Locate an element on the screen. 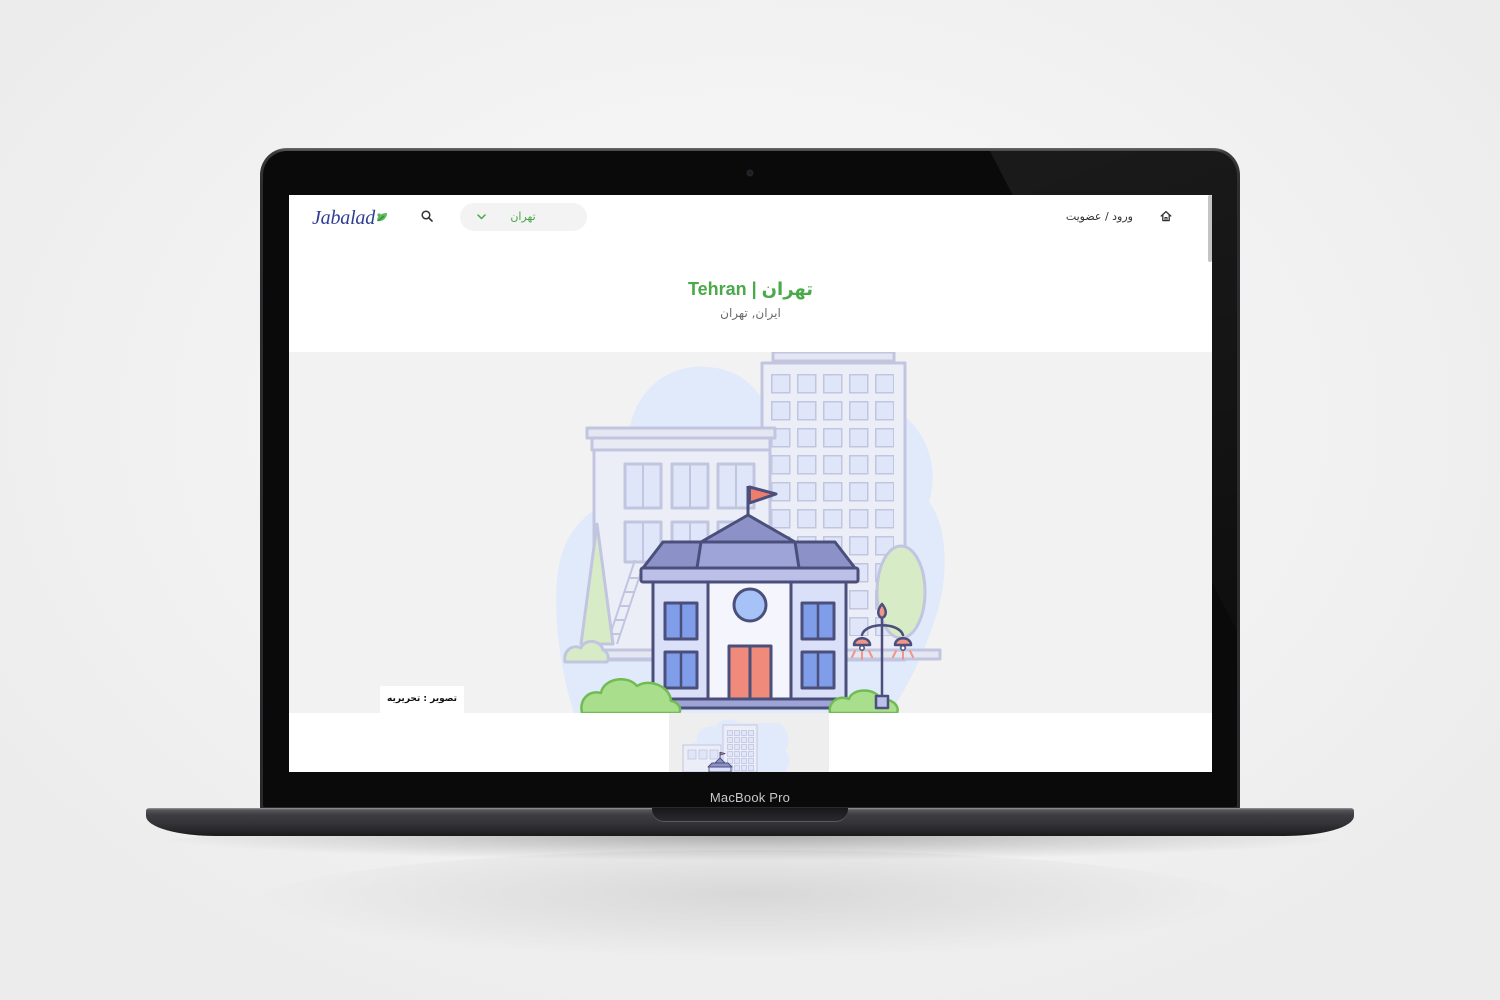 The width and height of the screenshot is (1500, 1000). city-select: تهران is located at coordinates (523, 217).